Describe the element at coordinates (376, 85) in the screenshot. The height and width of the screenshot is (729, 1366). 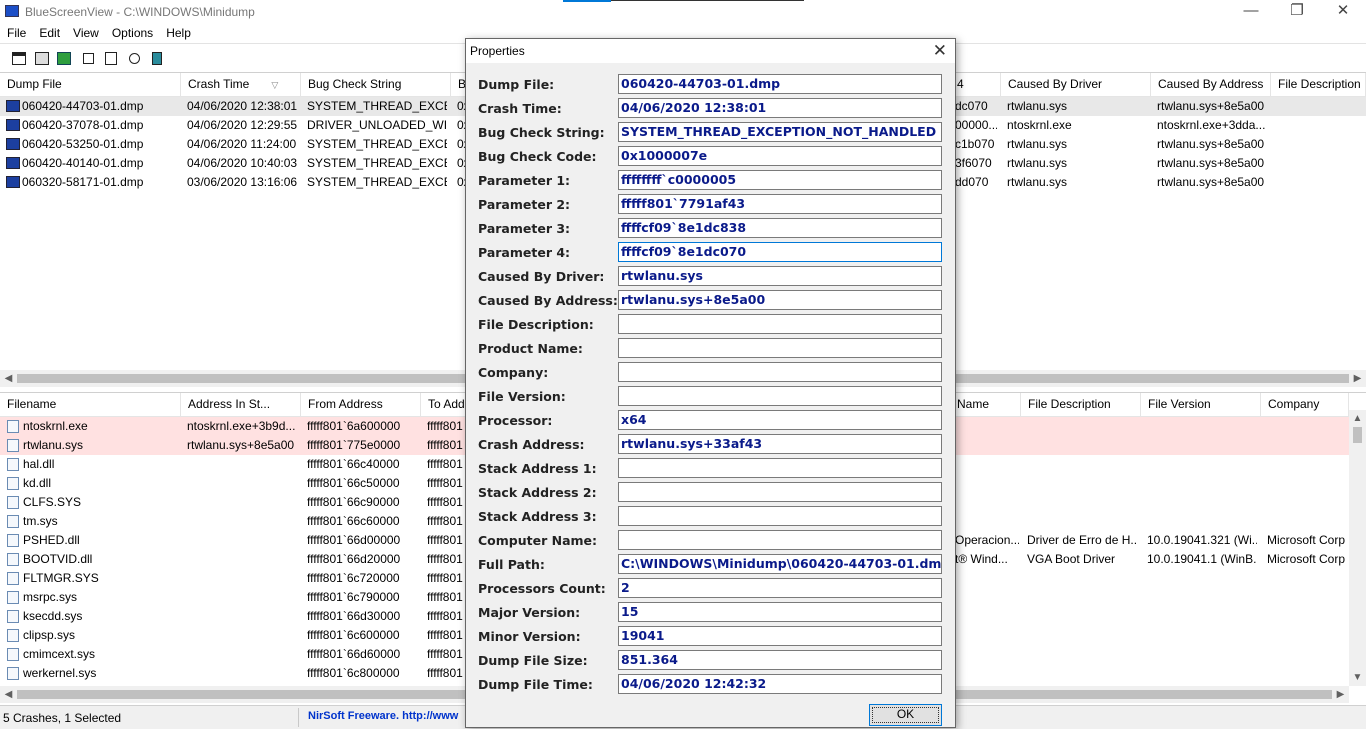
I see `col-bug-check-string: Bug Check String` at that location.